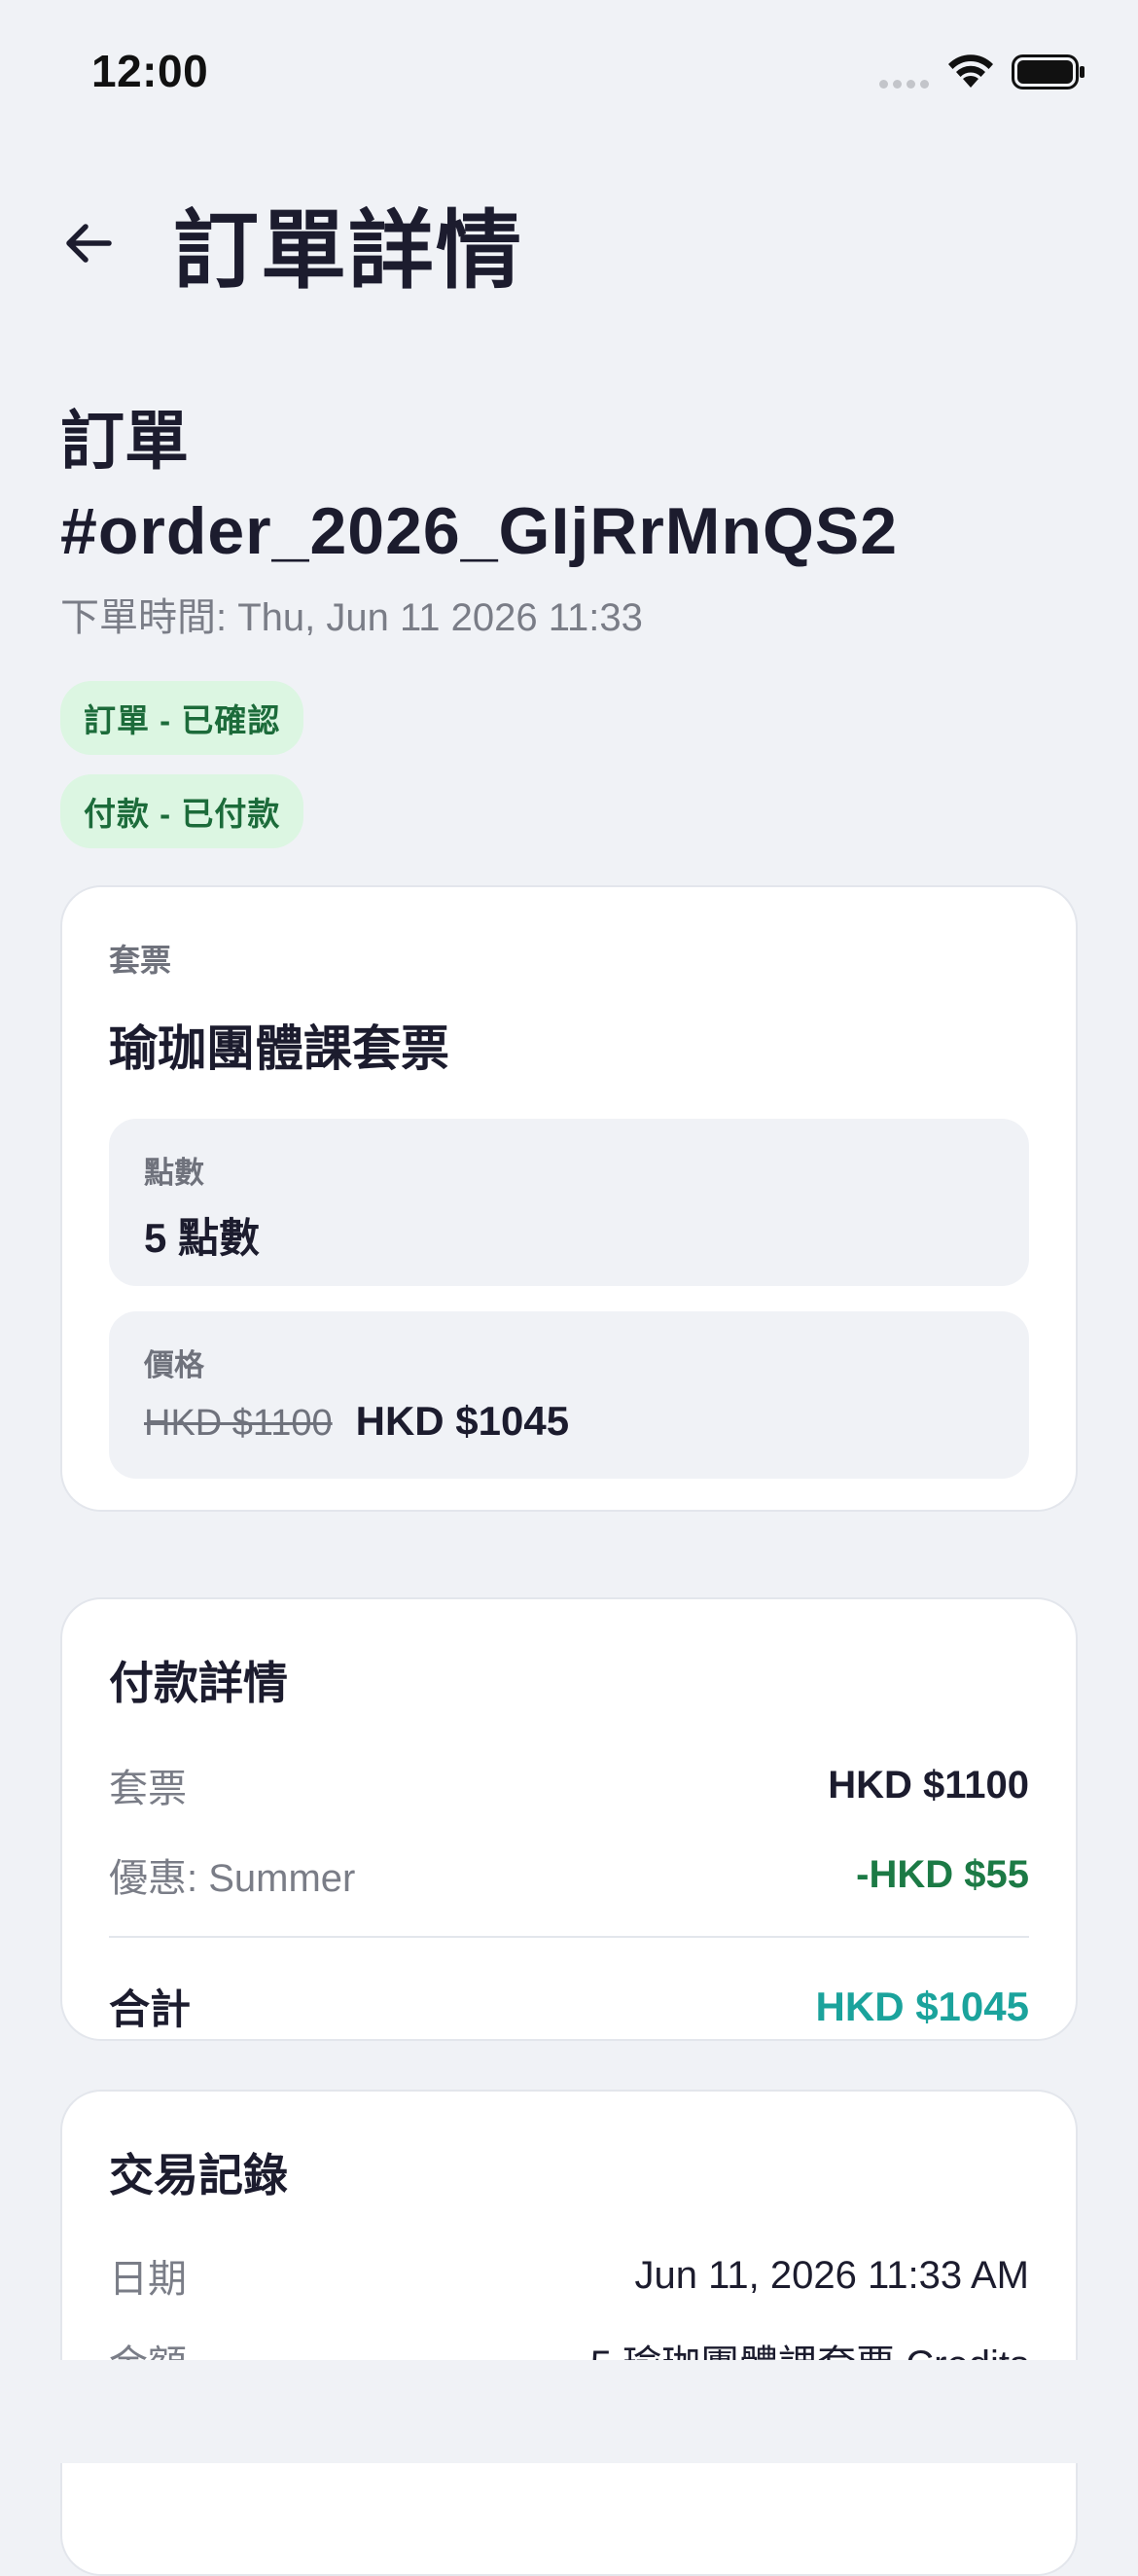 The height and width of the screenshot is (2576, 1138). What do you see at coordinates (148, 1789) in the screenshot?
I see `payment-package-label: 套票` at bounding box center [148, 1789].